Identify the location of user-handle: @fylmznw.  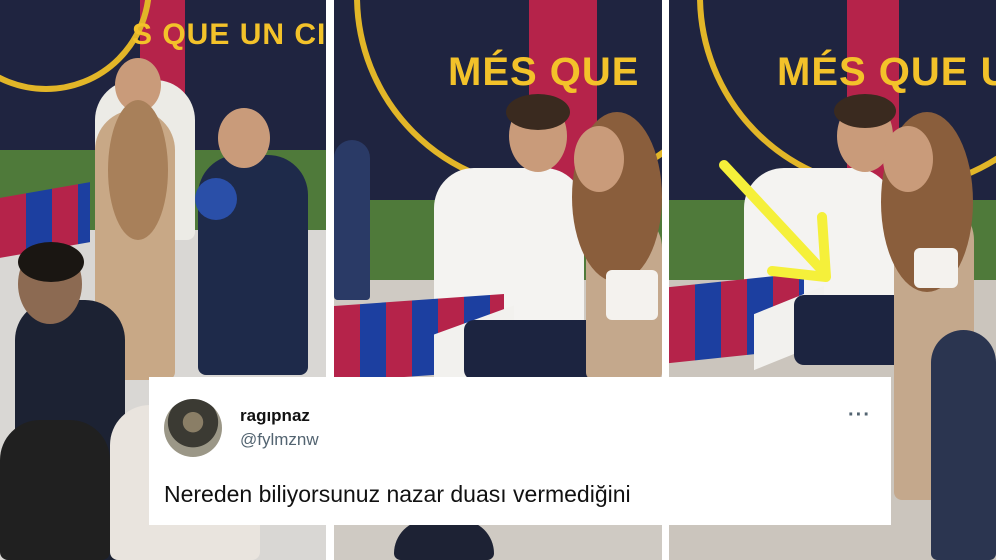
(279, 440).